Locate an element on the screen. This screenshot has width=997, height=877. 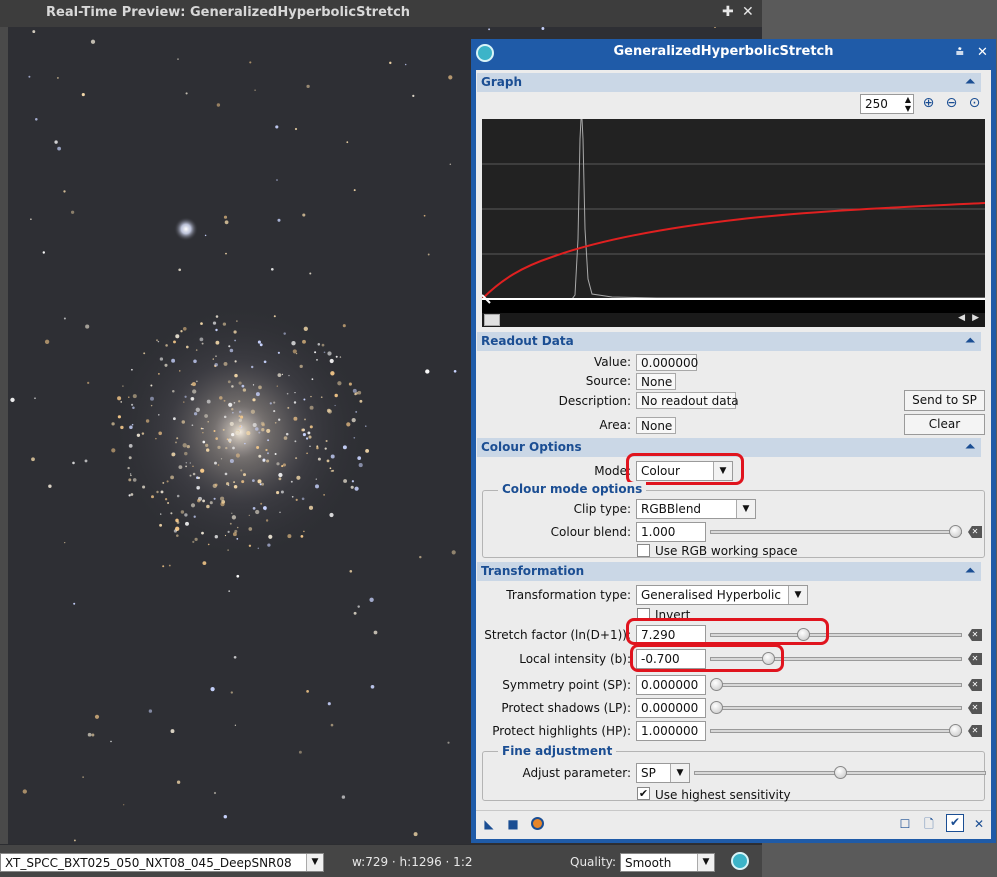
param-label: Stretch factor (ln(D+1)): is located at coordinates (557, 635).